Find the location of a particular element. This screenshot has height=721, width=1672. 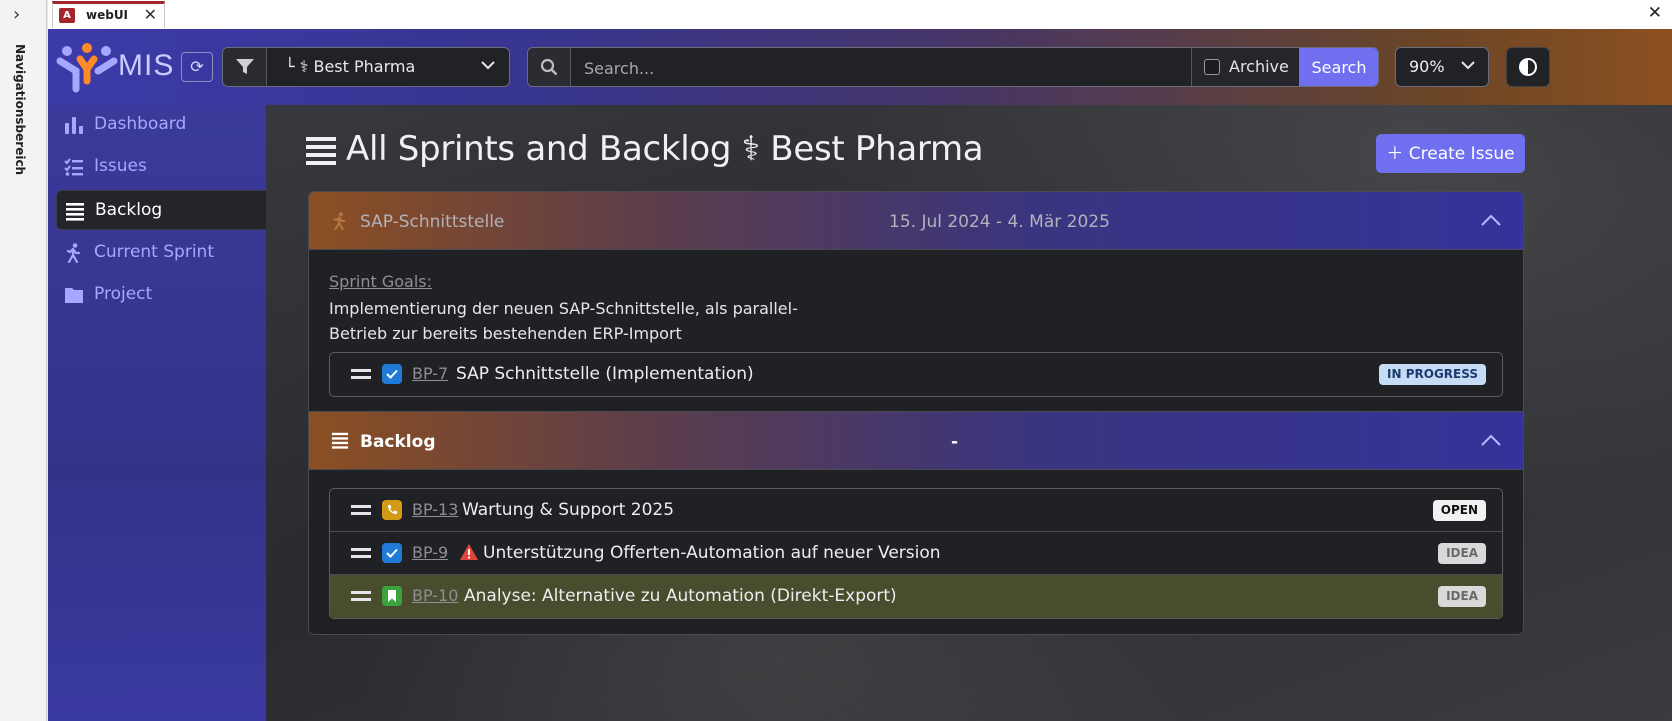

project-filter-value: └ ⚕ Best Pharma is located at coordinates (350, 66).